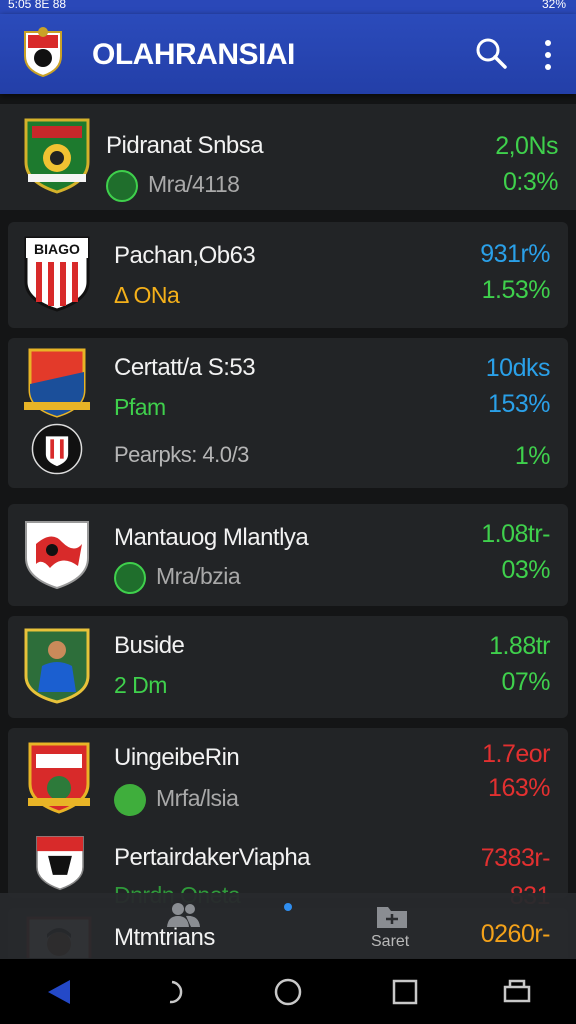  I want to click on item-value-secondary: 163%, so click(519, 788).